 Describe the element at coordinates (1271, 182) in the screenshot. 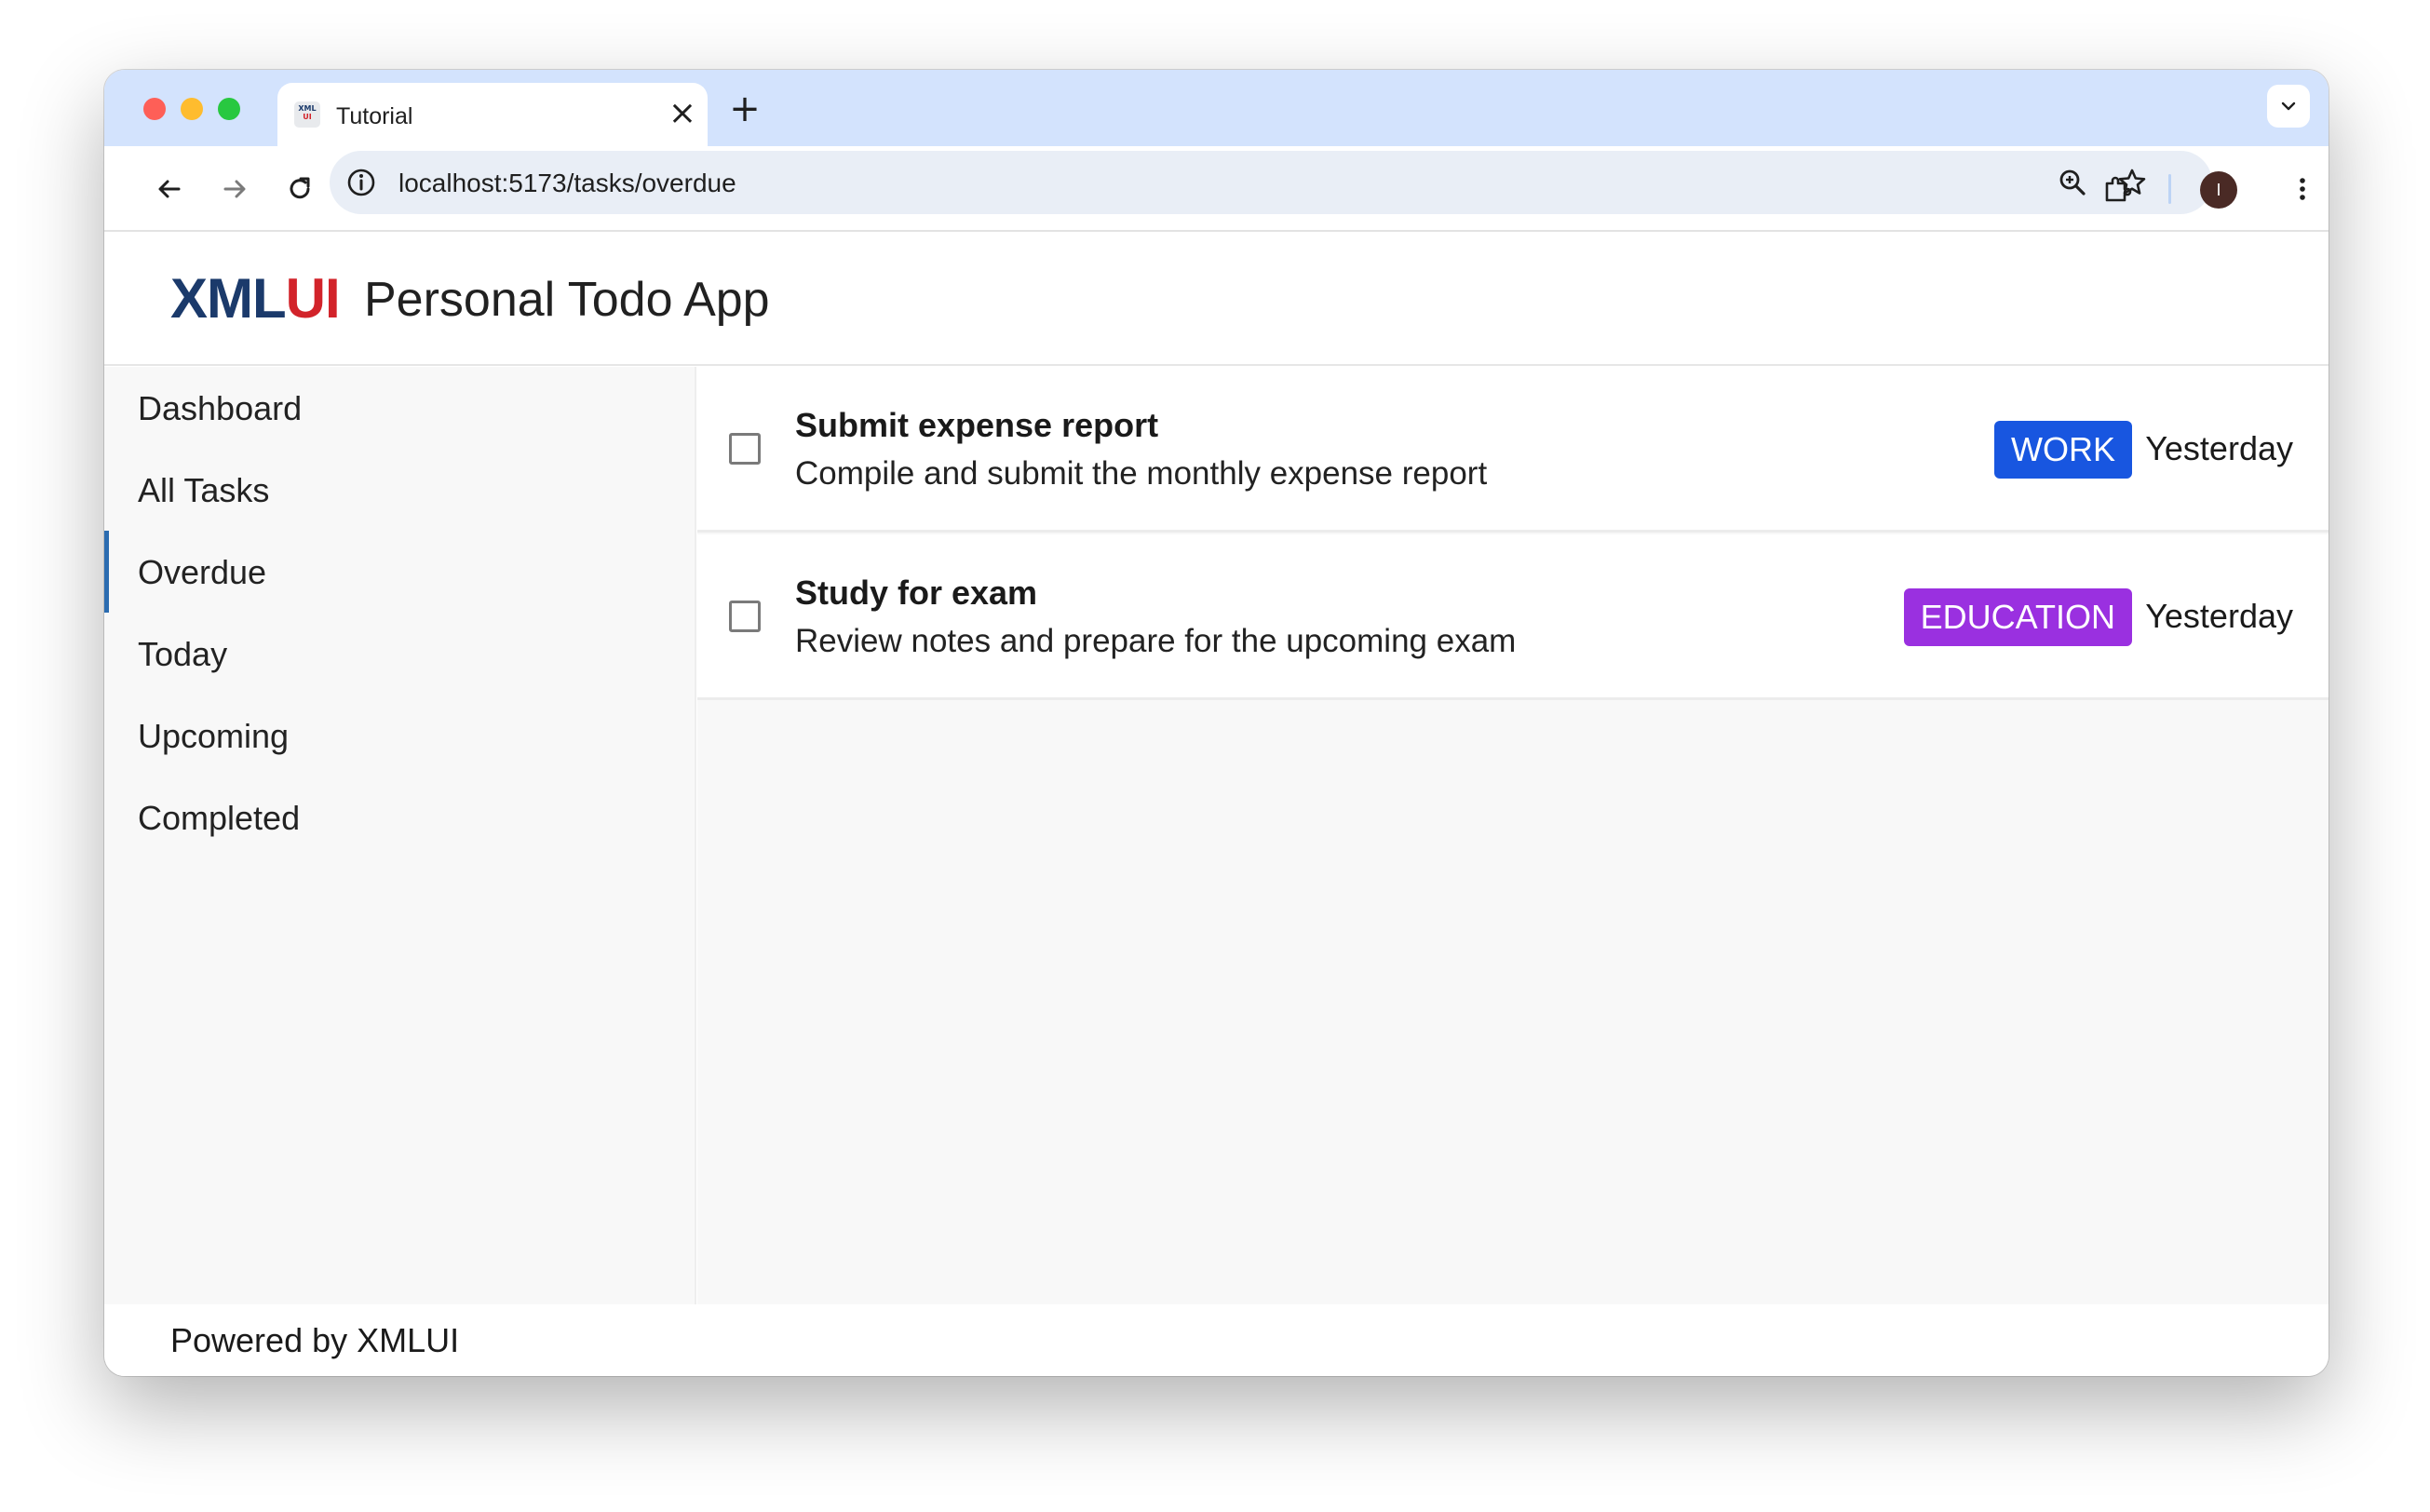

I see `address-bar: localhost:5173/tasks/overdue` at that location.